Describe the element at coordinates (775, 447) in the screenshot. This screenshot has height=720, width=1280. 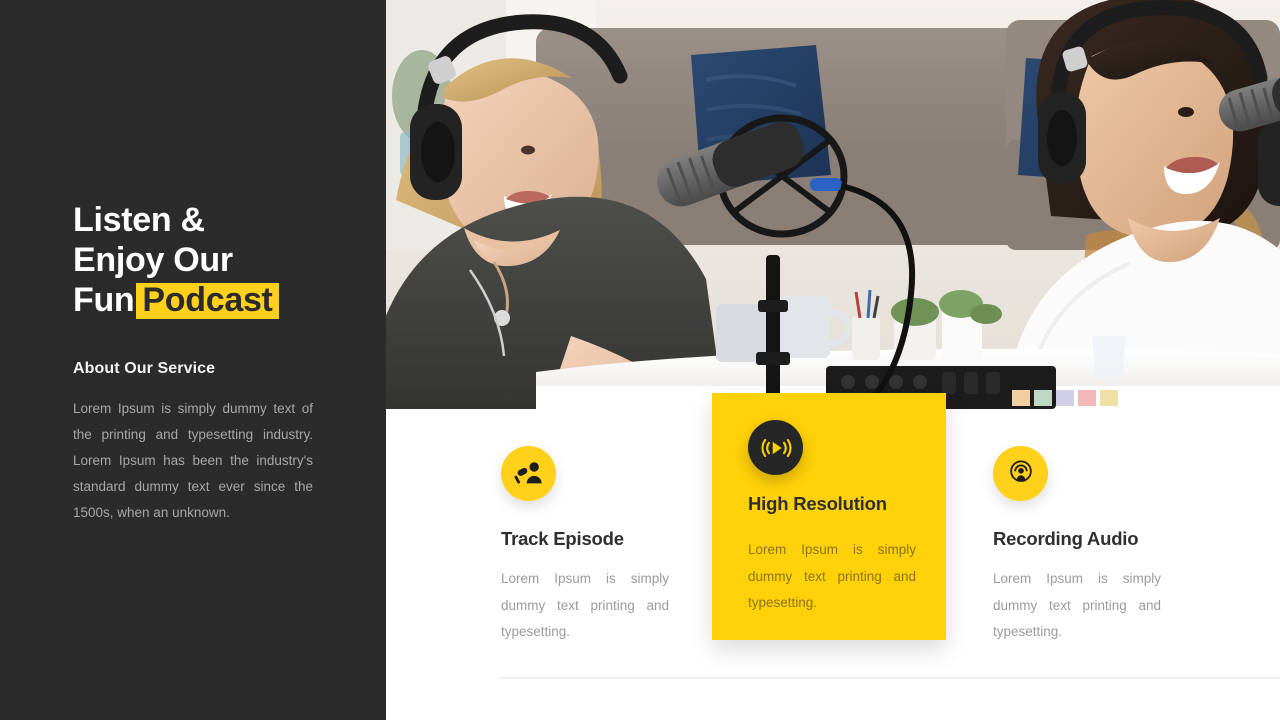
I see `play-soundwave-icon` at that location.